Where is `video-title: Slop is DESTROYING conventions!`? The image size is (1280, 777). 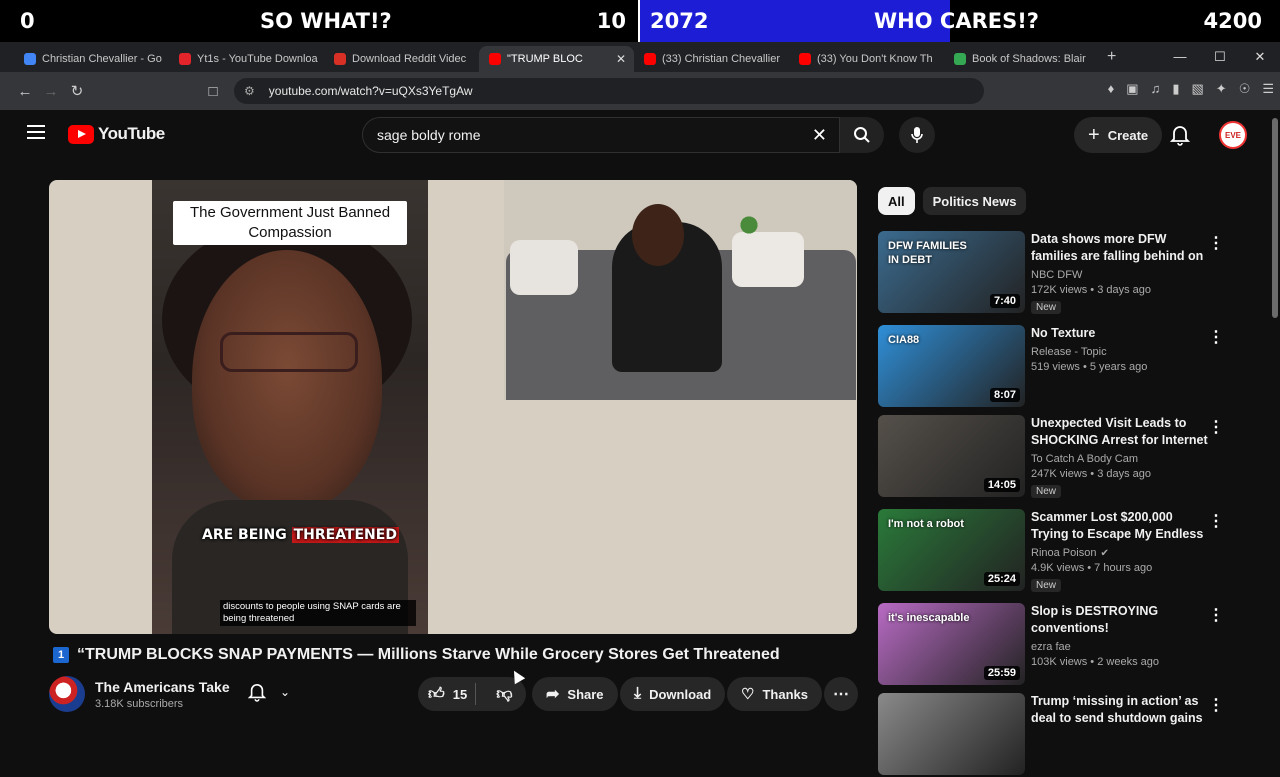
video-title: Slop is DESTROYING conventions! is located at coordinates (1121, 620).